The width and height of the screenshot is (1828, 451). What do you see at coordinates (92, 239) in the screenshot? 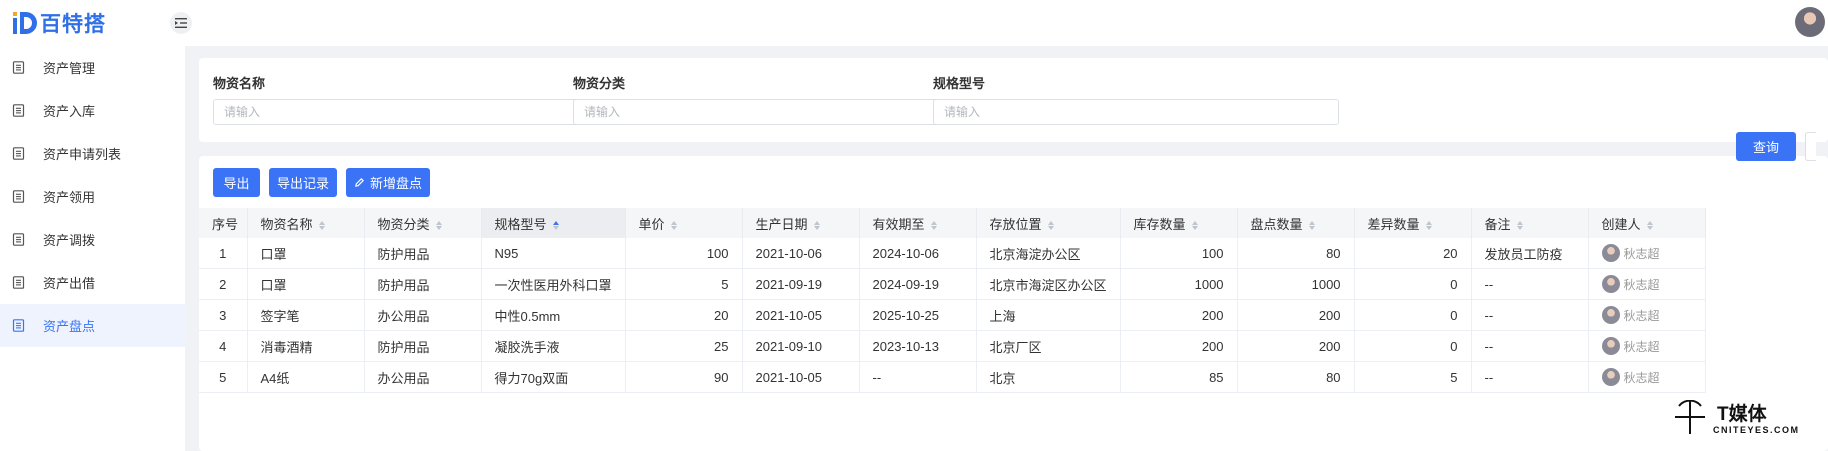
I see `sidebar-item: 资产调拨` at bounding box center [92, 239].